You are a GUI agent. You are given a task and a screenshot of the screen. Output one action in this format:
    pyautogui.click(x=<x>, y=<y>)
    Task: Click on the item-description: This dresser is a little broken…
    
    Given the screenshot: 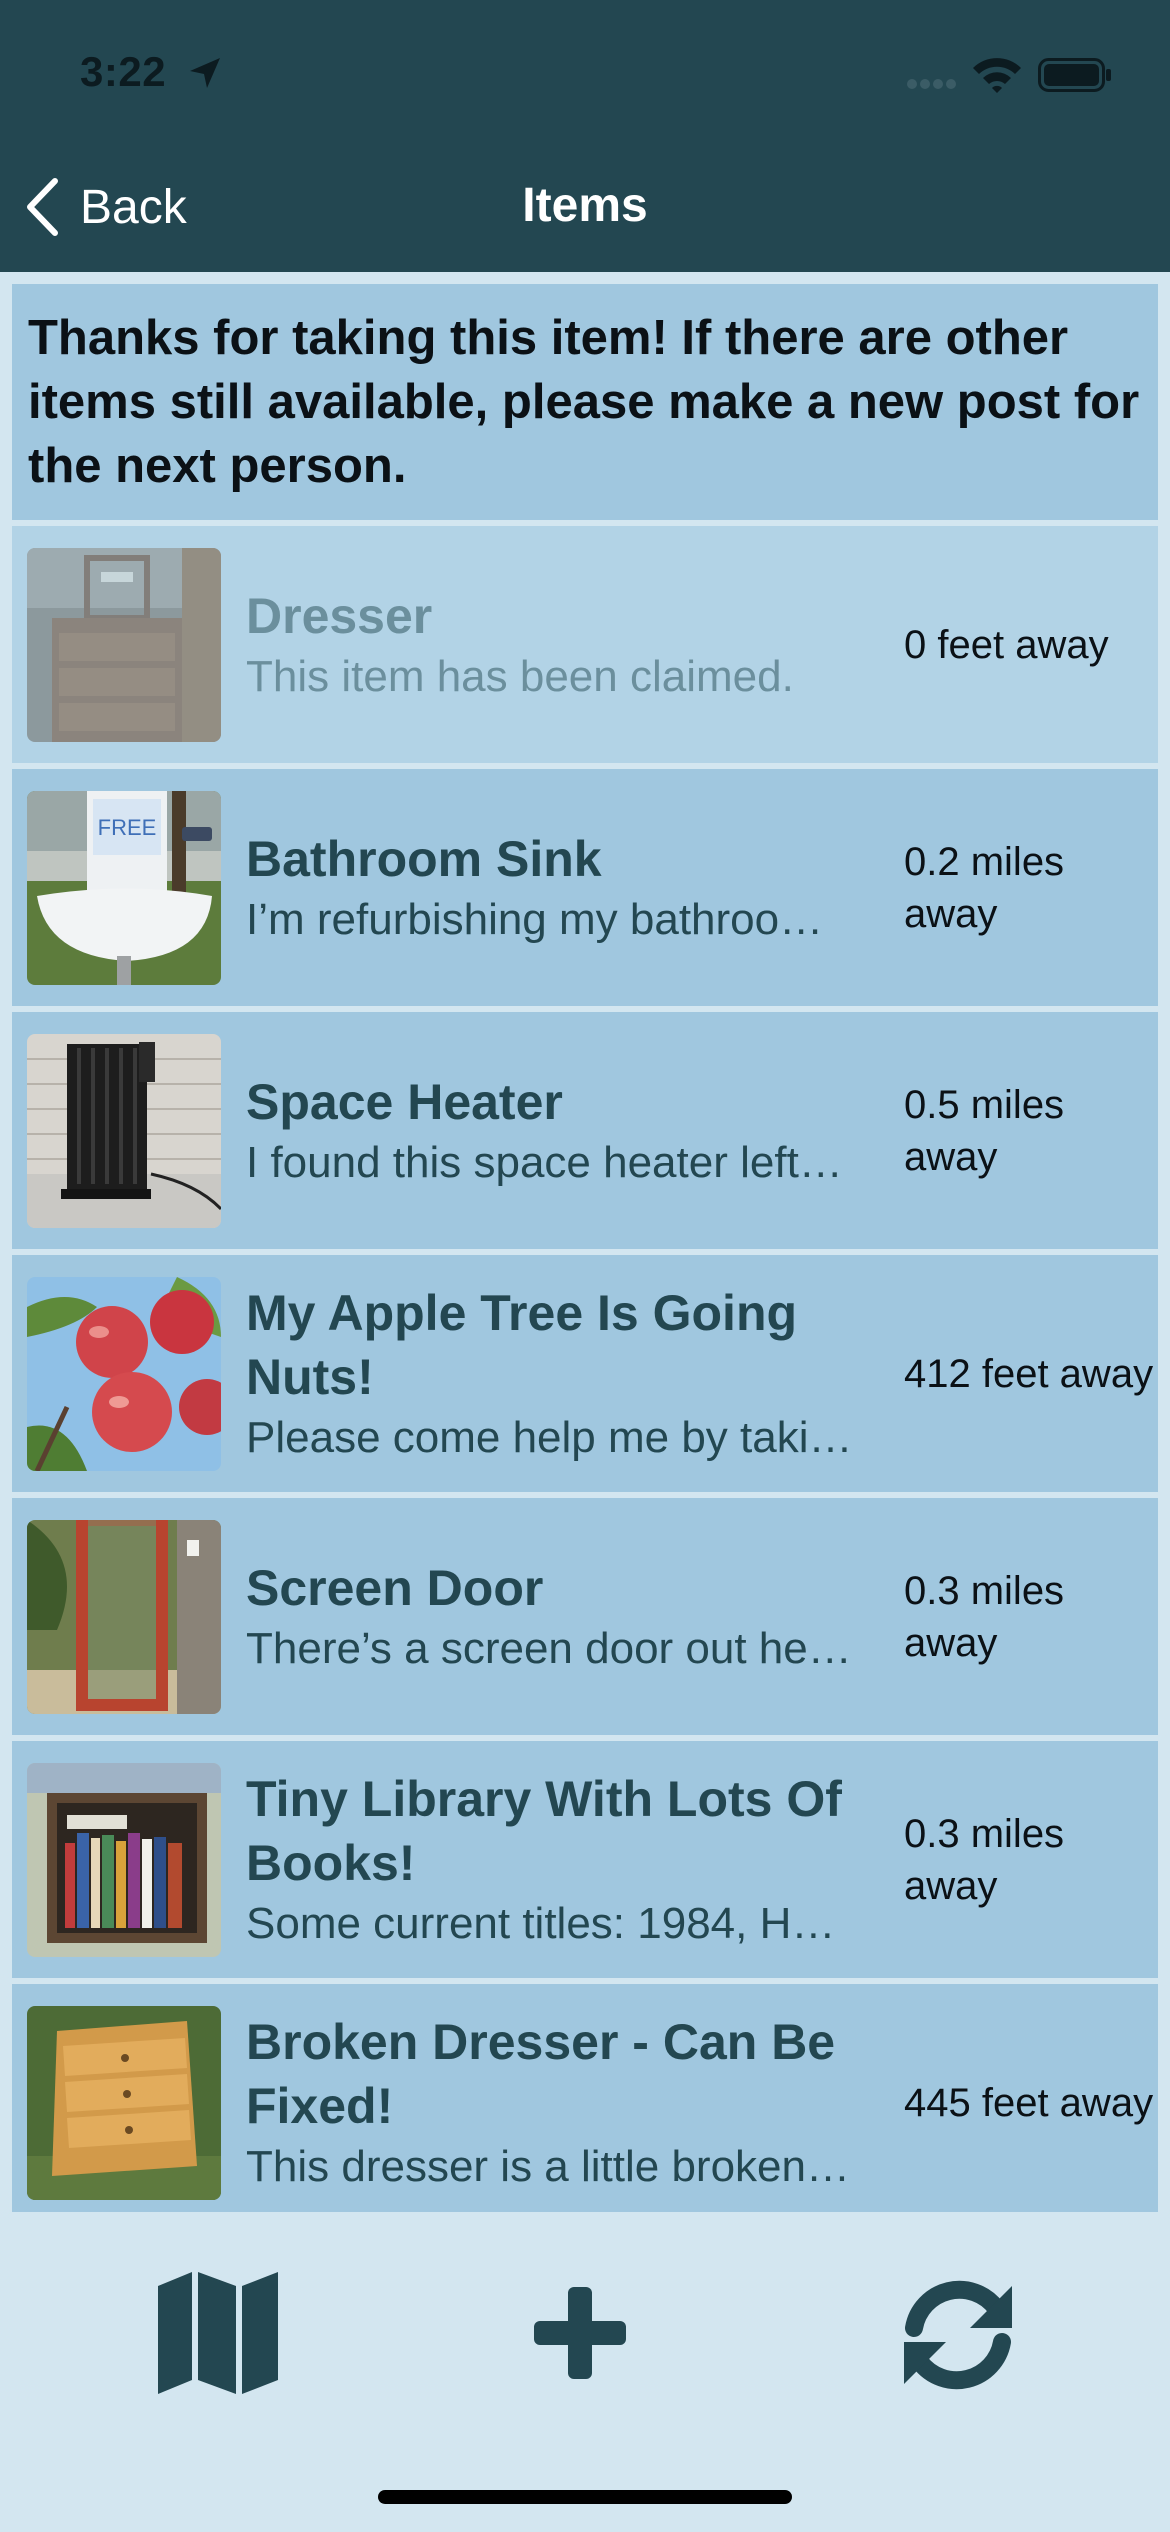 What is the action you would take?
    pyautogui.click(x=548, y=2166)
    